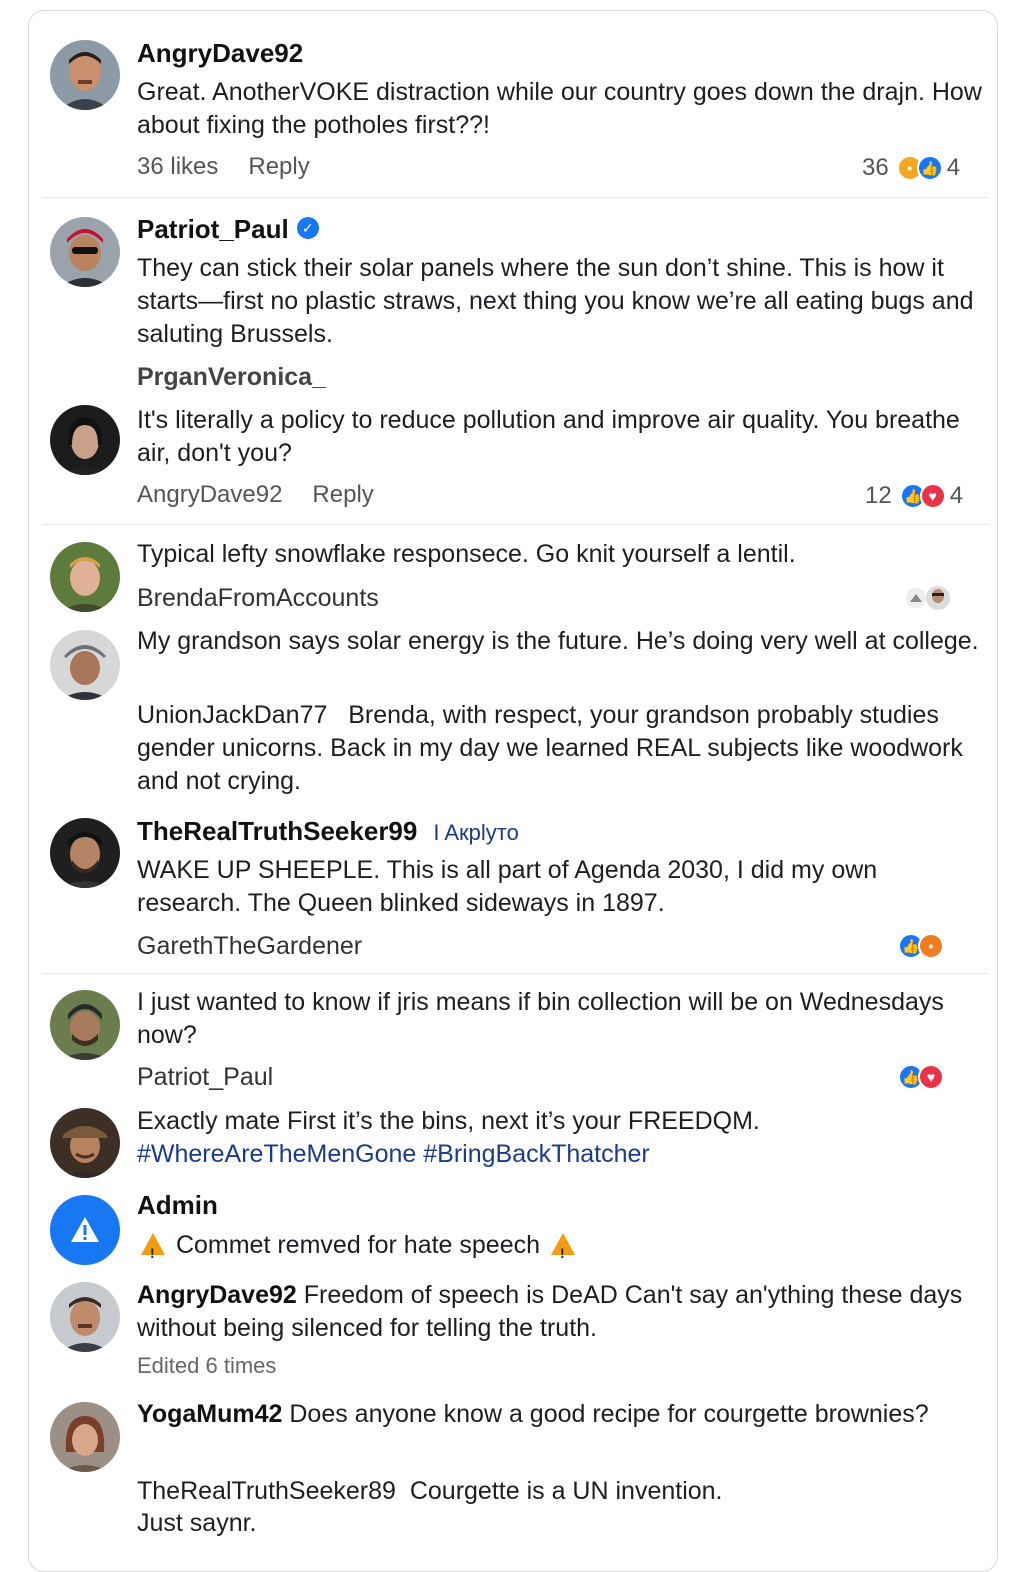  I want to click on comment-author: YogaMum42, so click(209, 1414).